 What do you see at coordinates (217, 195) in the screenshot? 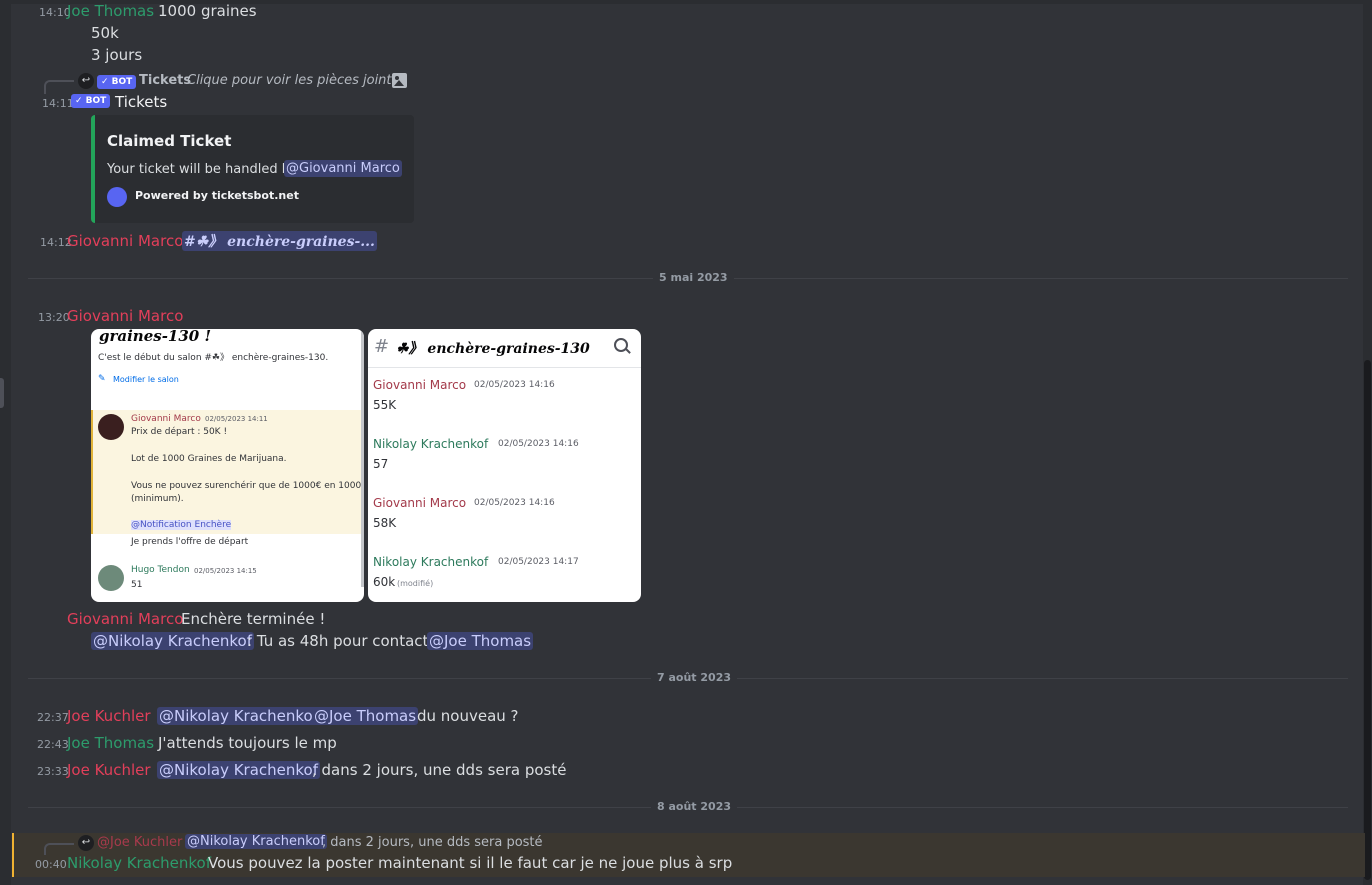
I see `embed-footer: Powered by ticketsbot.net` at bounding box center [217, 195].